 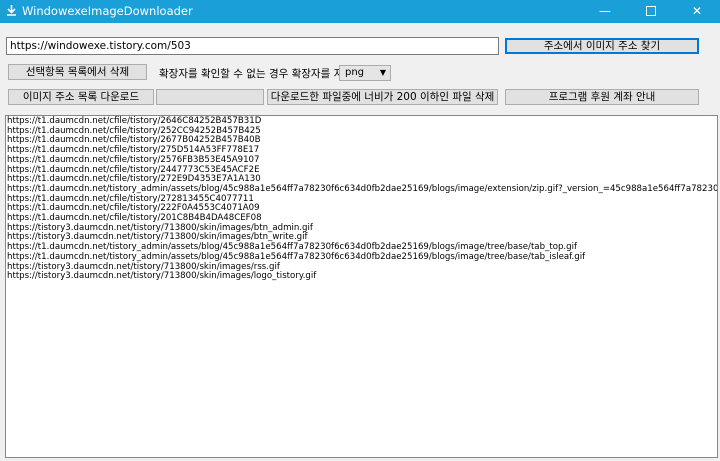 I want to click on delete-selected-button: 선택항목 목록에서 삭제, so click(x=77, y=72).